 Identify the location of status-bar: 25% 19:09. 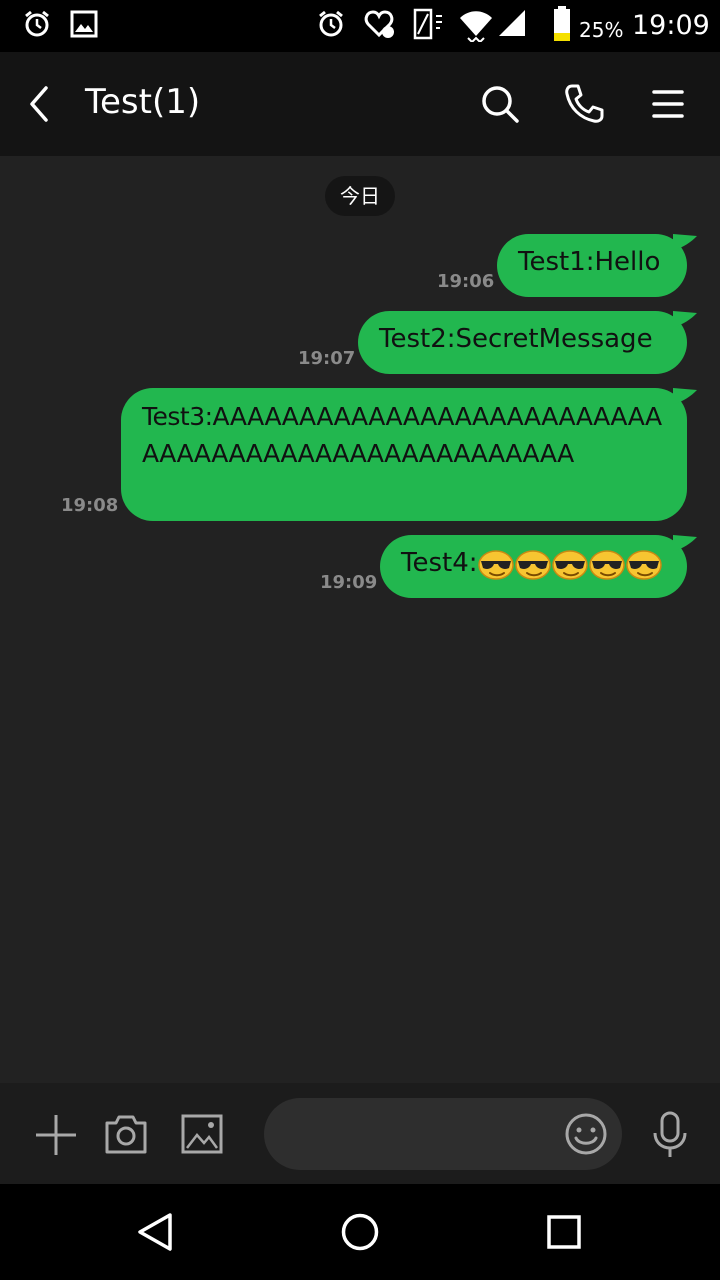
(360, 26).